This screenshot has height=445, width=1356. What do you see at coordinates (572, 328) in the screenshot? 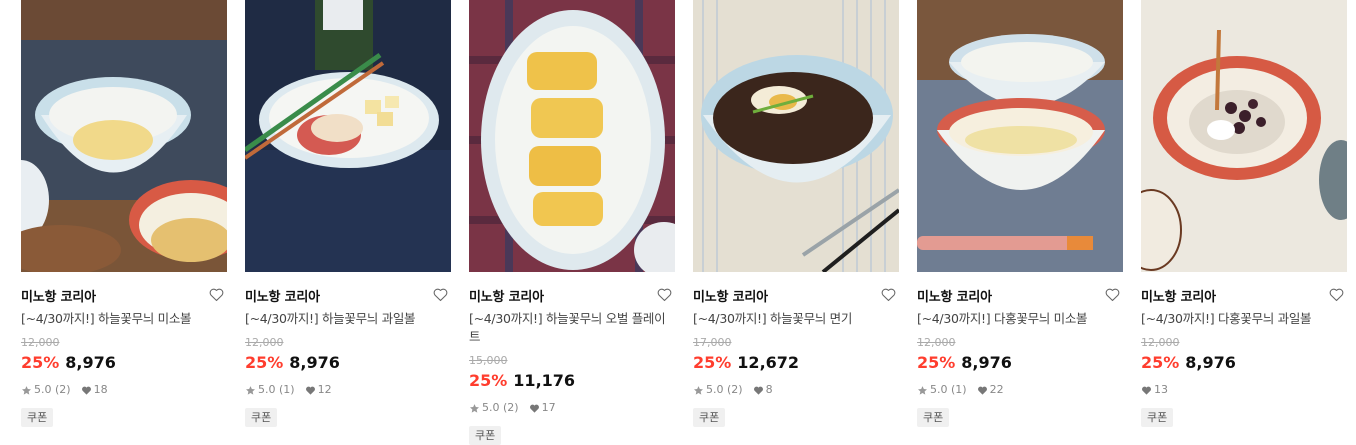
I see `product-title: [~4/30까지!] 하늘꽃무늬 오벌 플레이트` at bounding box center [572, 328].